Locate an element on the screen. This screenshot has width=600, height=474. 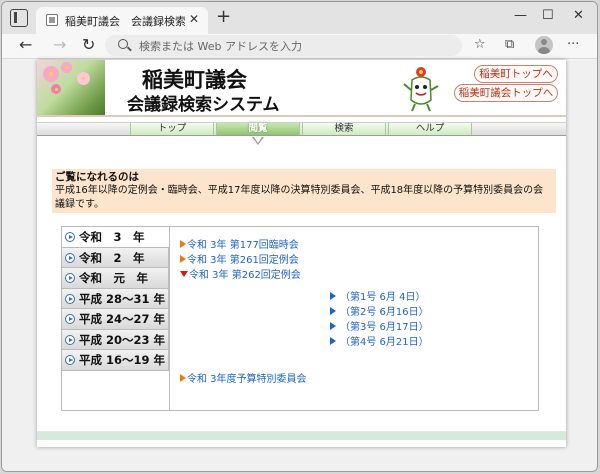
meeting-label: 令和 3年 第262回定例会 is located at coordinates (245, 275).